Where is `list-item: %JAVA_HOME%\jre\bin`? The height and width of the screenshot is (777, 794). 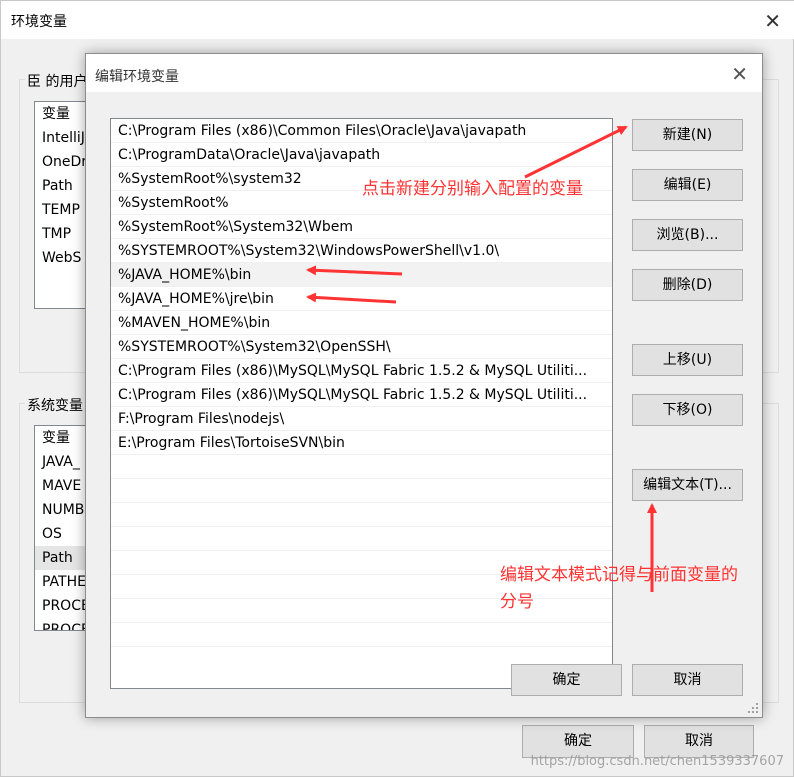 list-item: %JAVA_HOME%\jre\bin is located at coordinates (361, 299).